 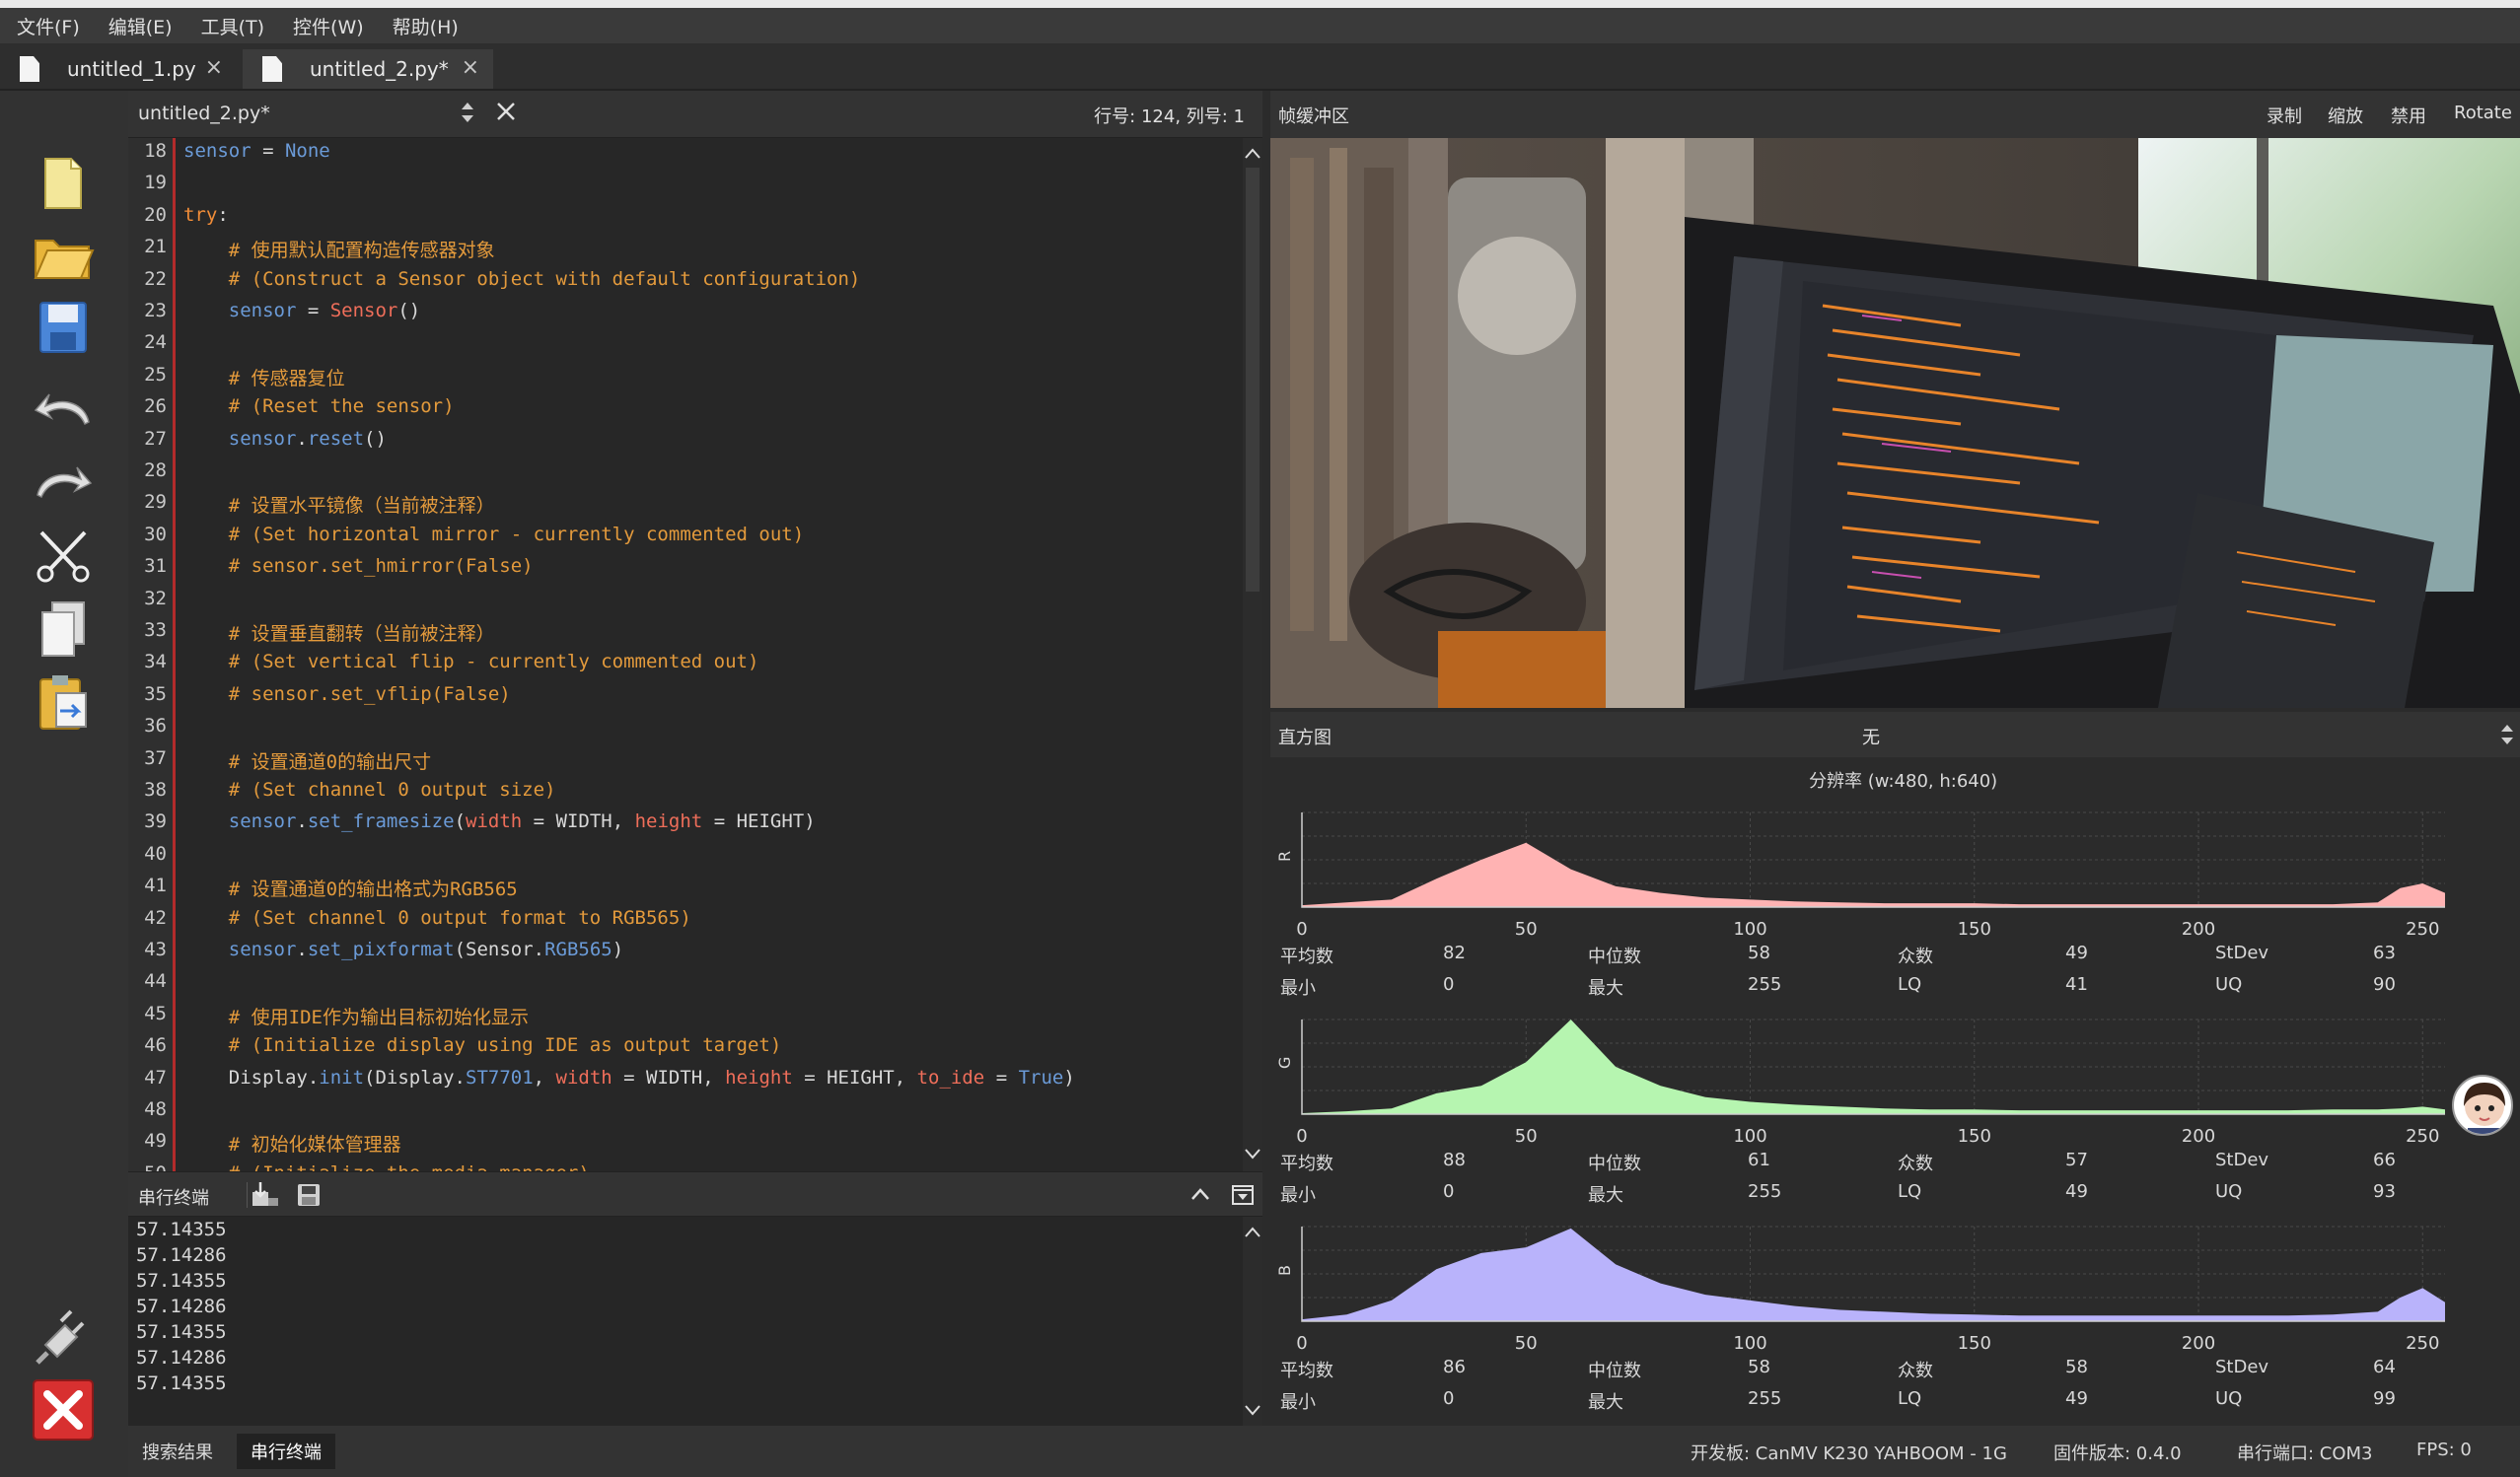 I want to click on record-button: 录制, so click(x=2284, y=116).